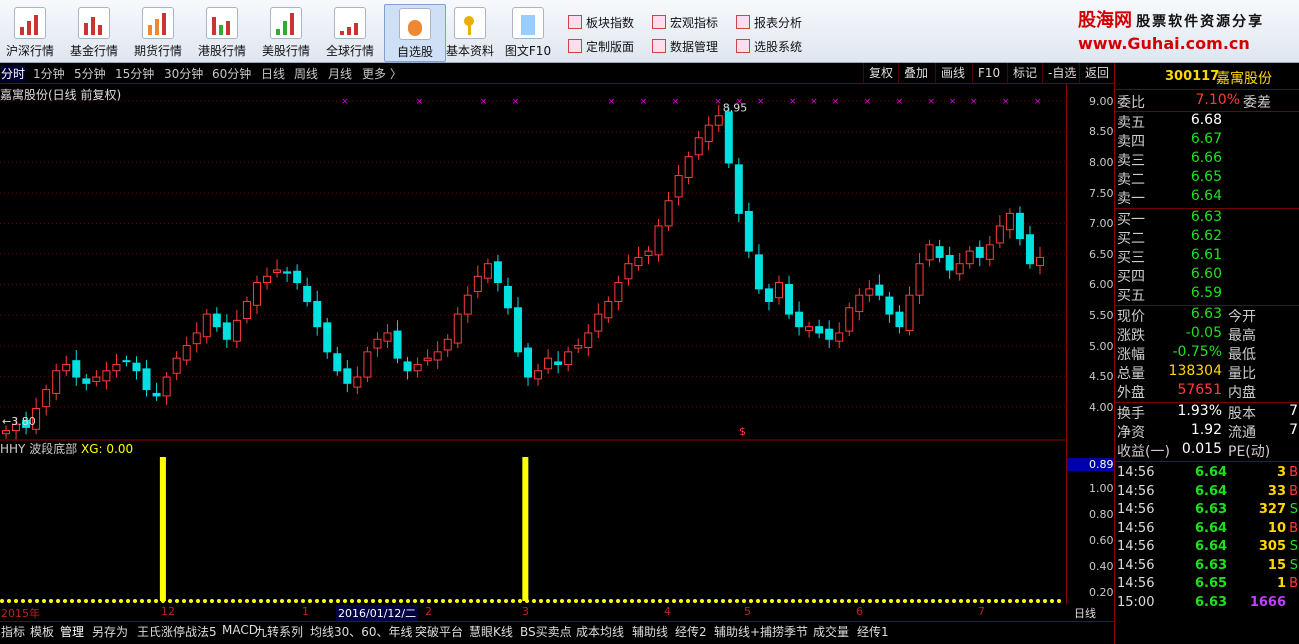  Describe the element at coordinates (546, 631) in the screenshot. I see `tab-bs-points: BS买卖点` at that location.